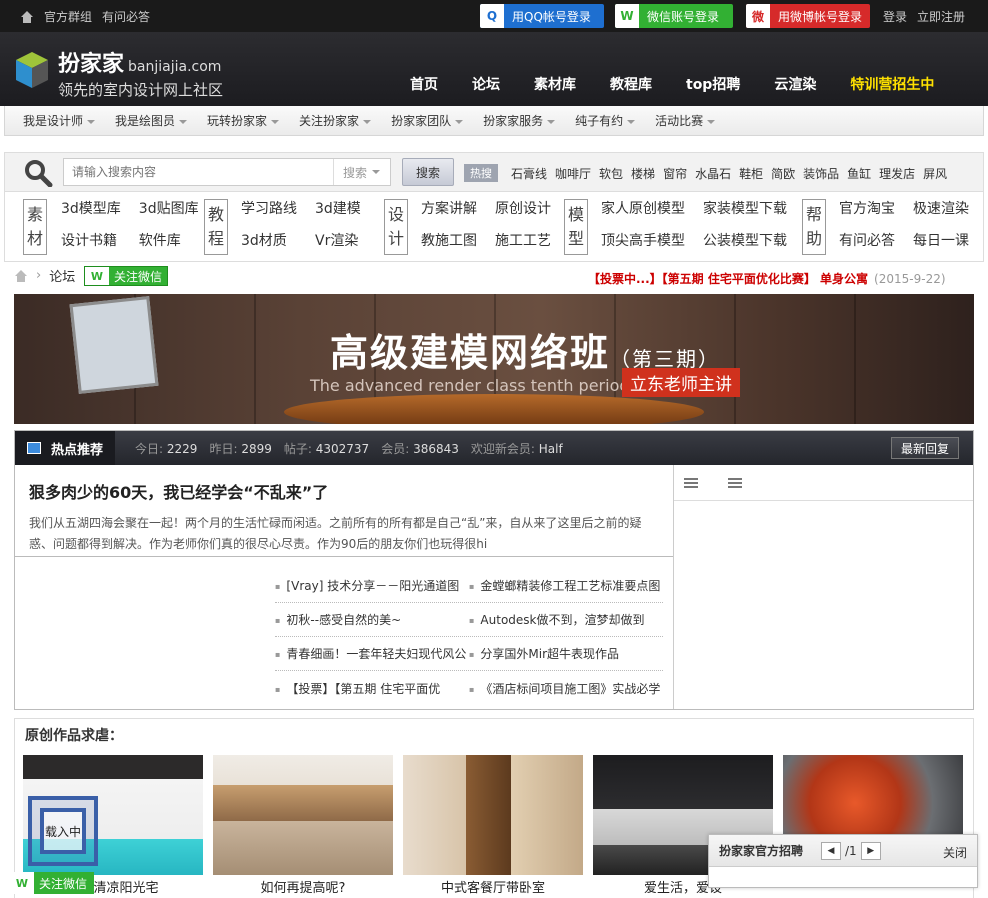  I want to click on hot-word: 楼梯, so click(643, 173).